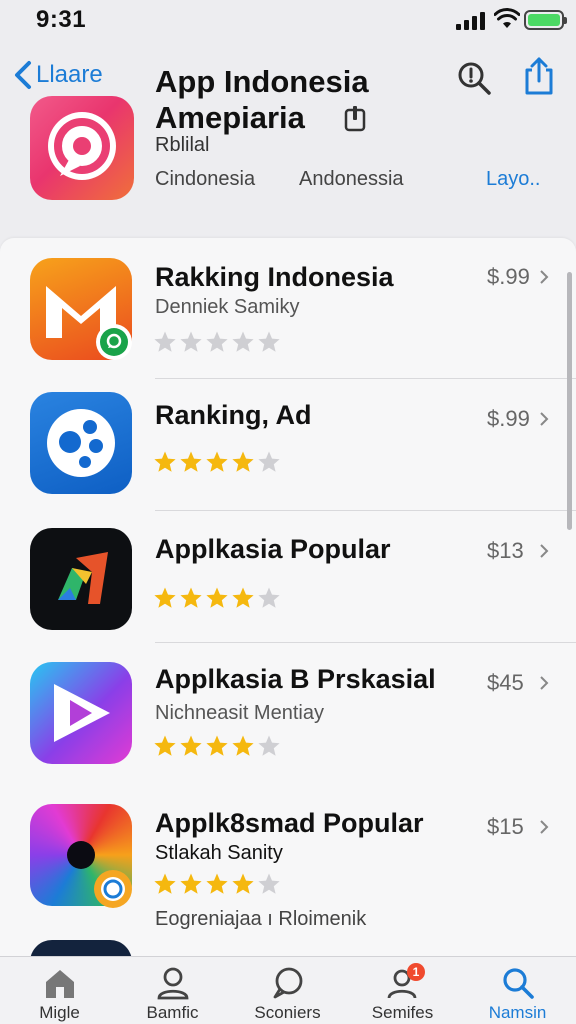 This screenshot has height=1024, width=576. Describe the element at coordinates (114, 342) in the screenshot. I see `chat-badge-icon` at that location.